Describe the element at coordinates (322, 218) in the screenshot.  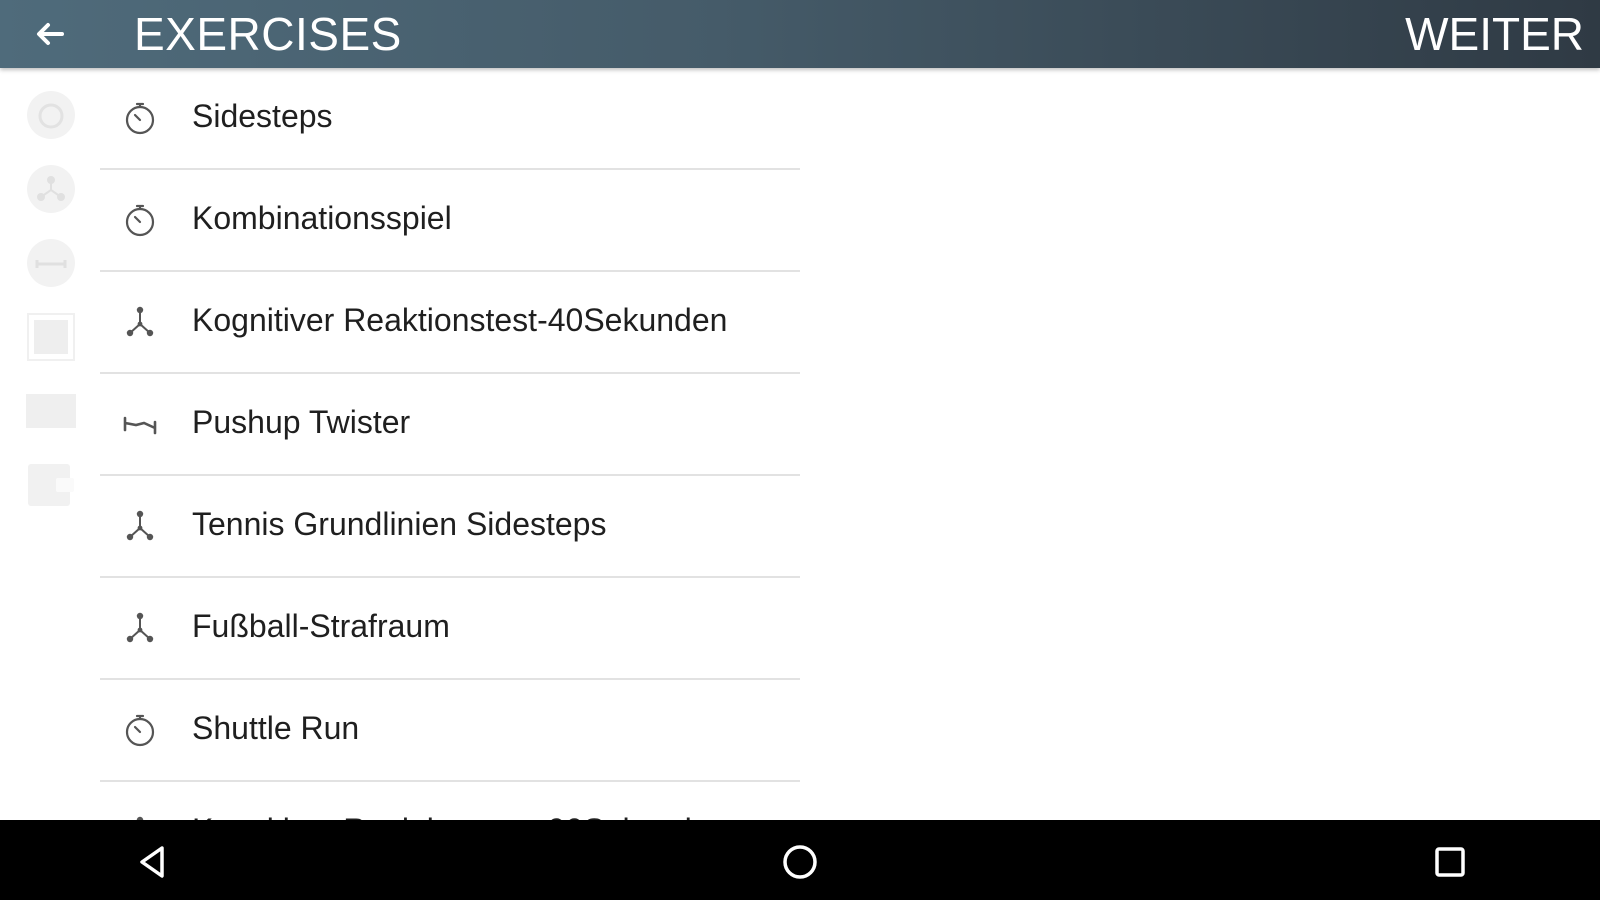
I see `list-item-label: Kombinationsspiel` at that location.